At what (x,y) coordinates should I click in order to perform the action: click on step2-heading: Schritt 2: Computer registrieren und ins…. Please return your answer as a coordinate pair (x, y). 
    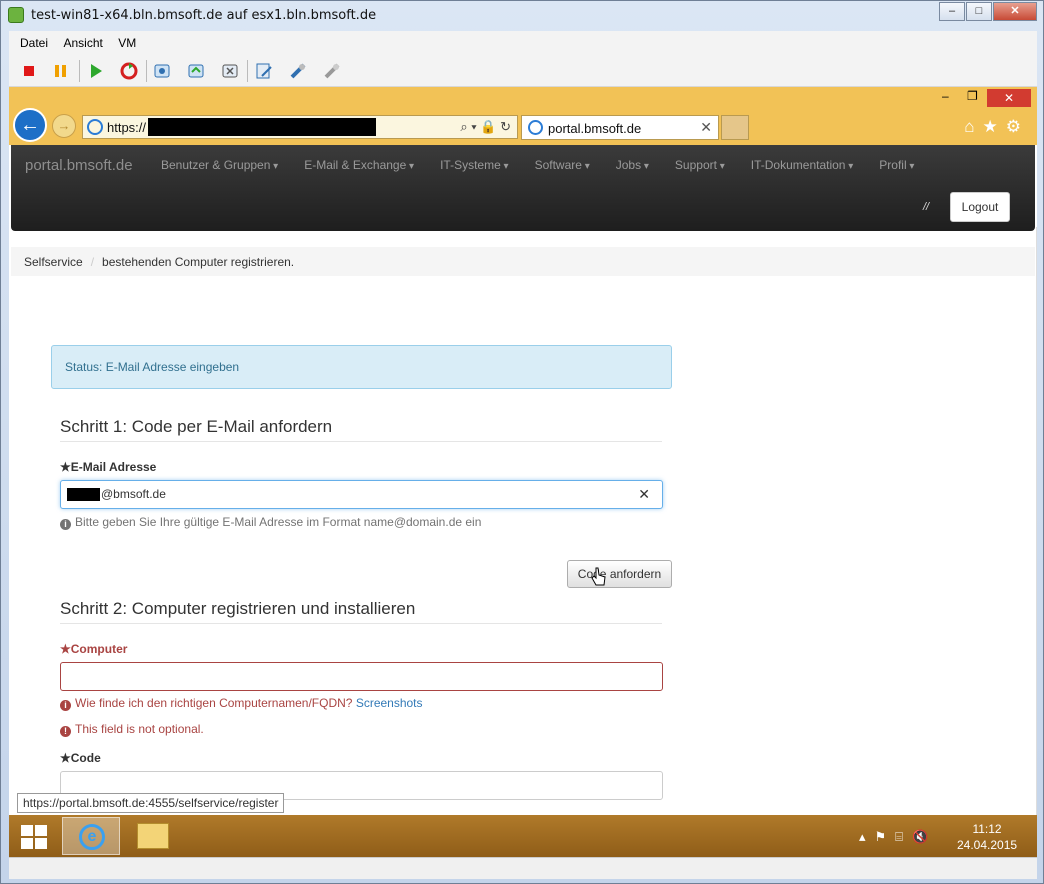
    Looking at the image, I should click on (361, 611).